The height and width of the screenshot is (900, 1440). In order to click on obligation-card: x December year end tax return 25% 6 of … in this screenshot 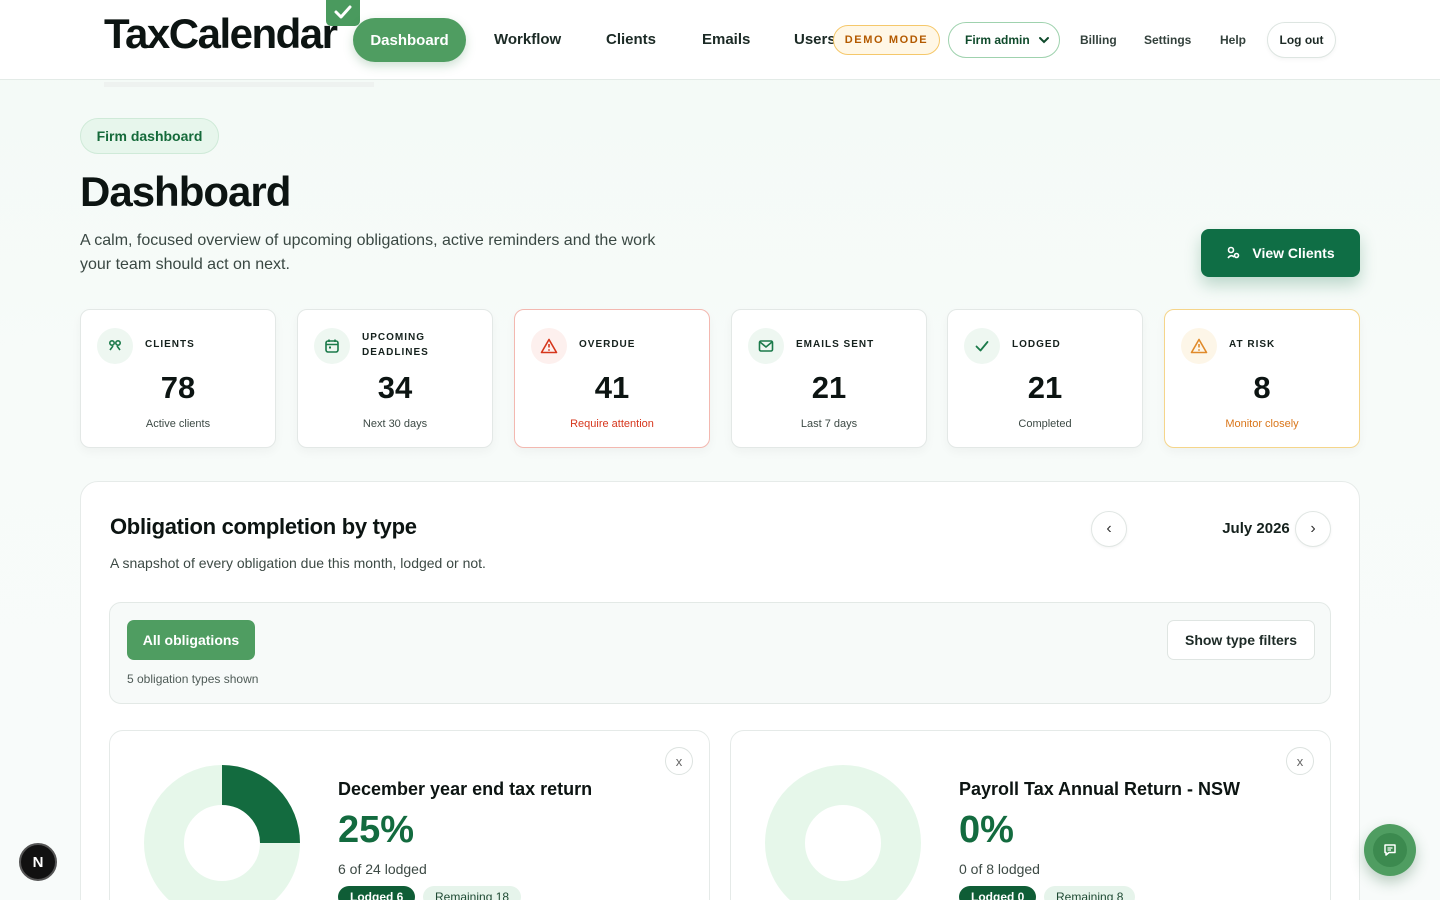, I will do `click(409, 815)`.